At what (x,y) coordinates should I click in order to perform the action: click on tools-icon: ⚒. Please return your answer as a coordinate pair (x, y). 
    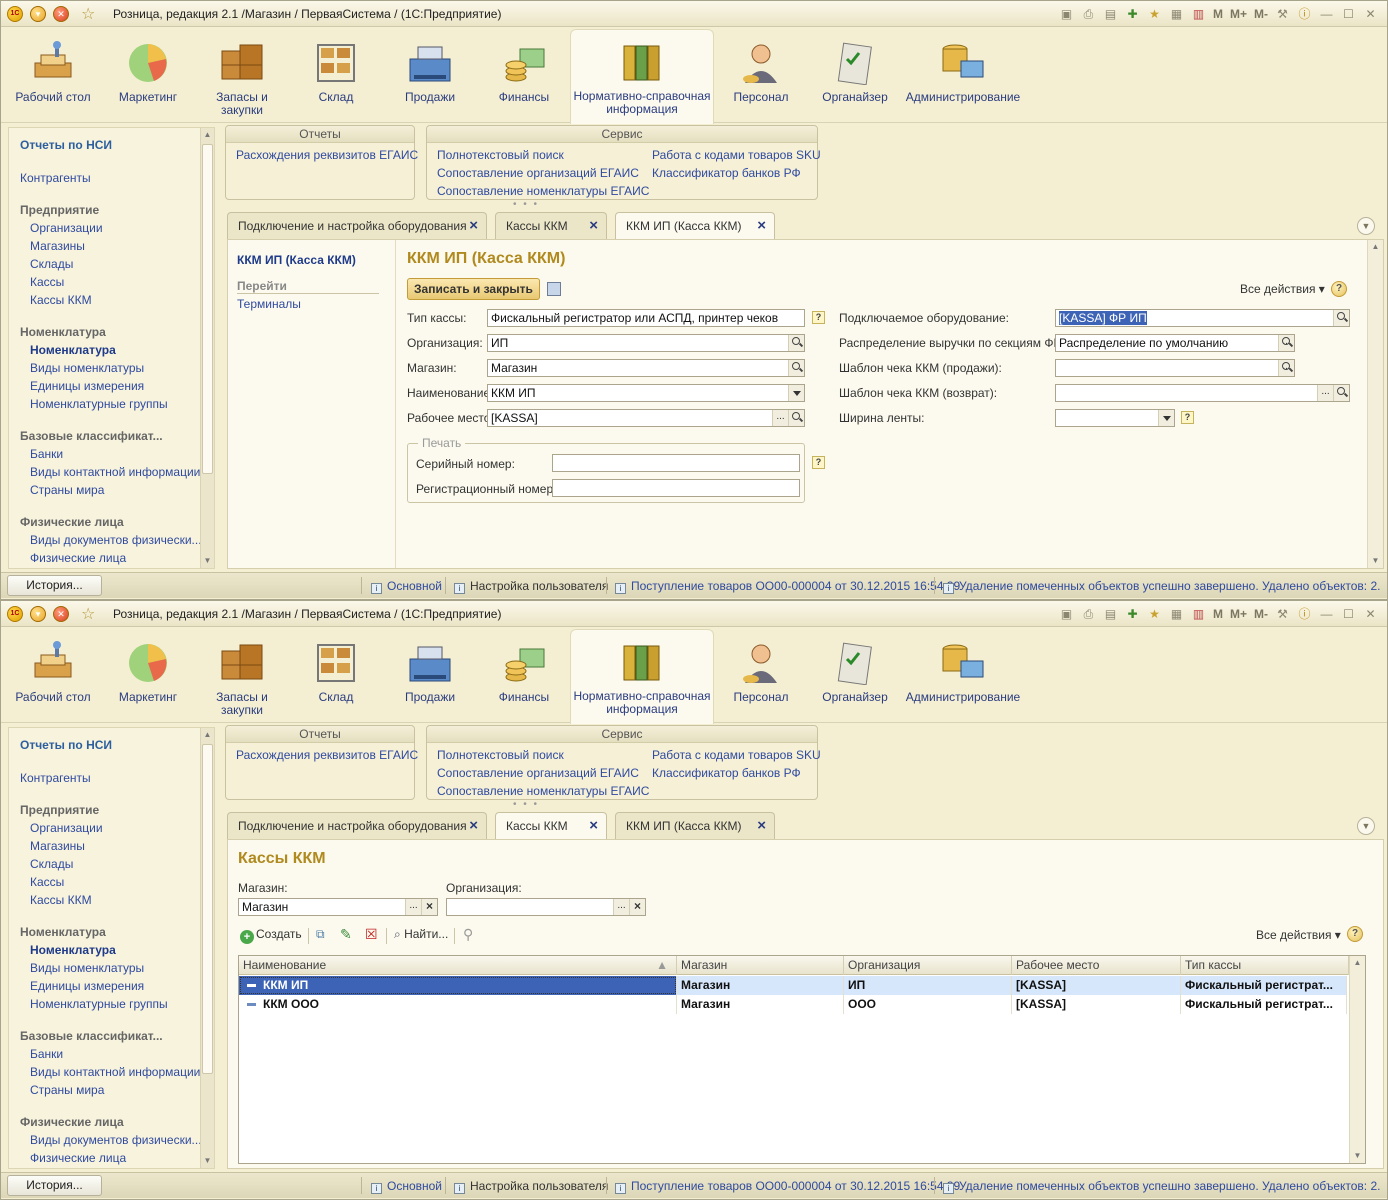
    Looking at the image, I should click on (1282, 614).